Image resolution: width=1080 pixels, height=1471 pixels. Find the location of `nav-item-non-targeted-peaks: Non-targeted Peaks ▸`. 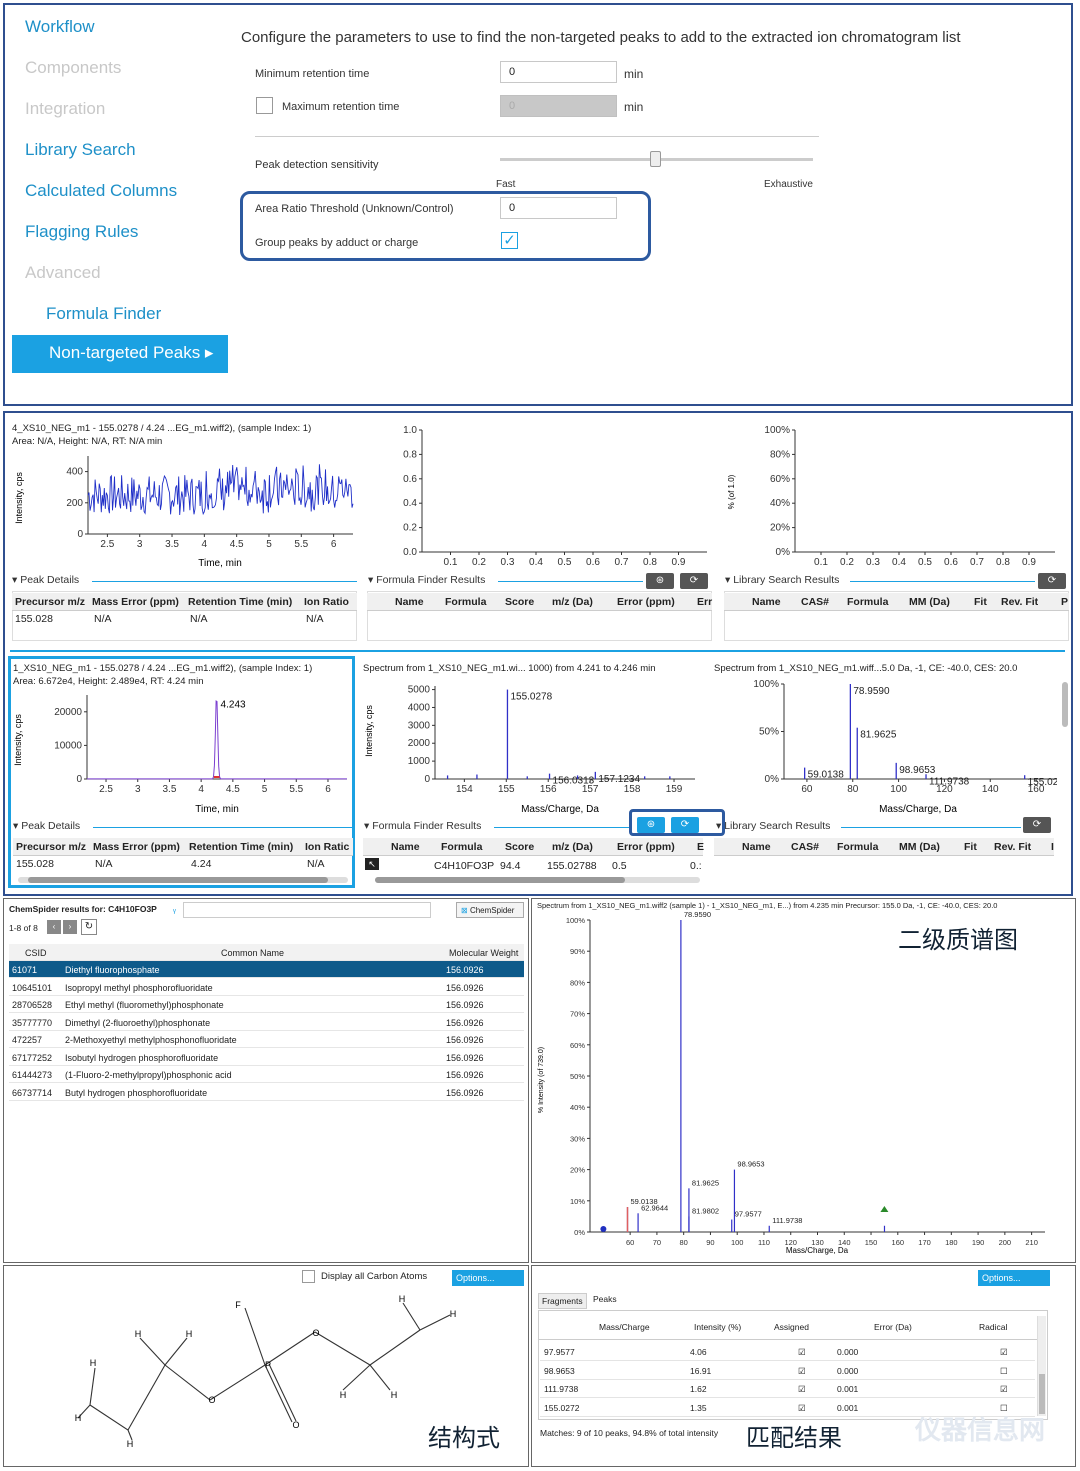

nav-item-non-targeted-peaks: Non-targeted Peaks ▸ is located at coordinates (120, 354).